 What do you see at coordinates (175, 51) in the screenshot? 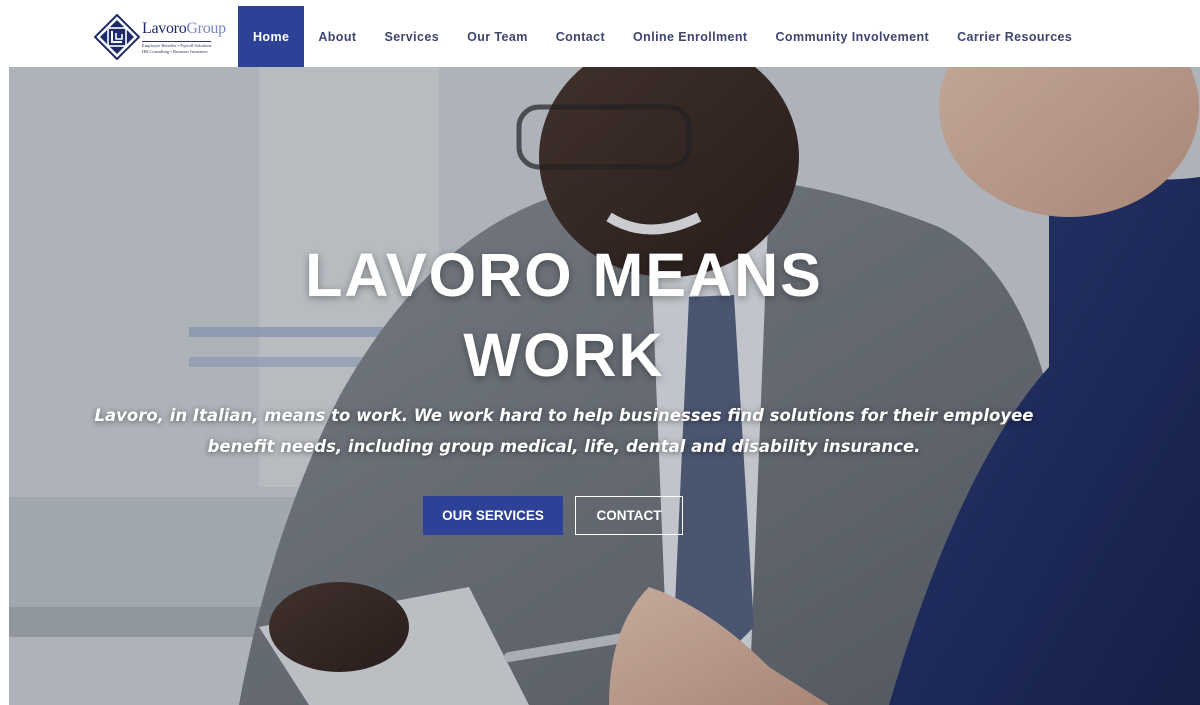
I see `logo-tagline-line2: HR Consulting • Business Insurance` at bounding box center [175, 51].